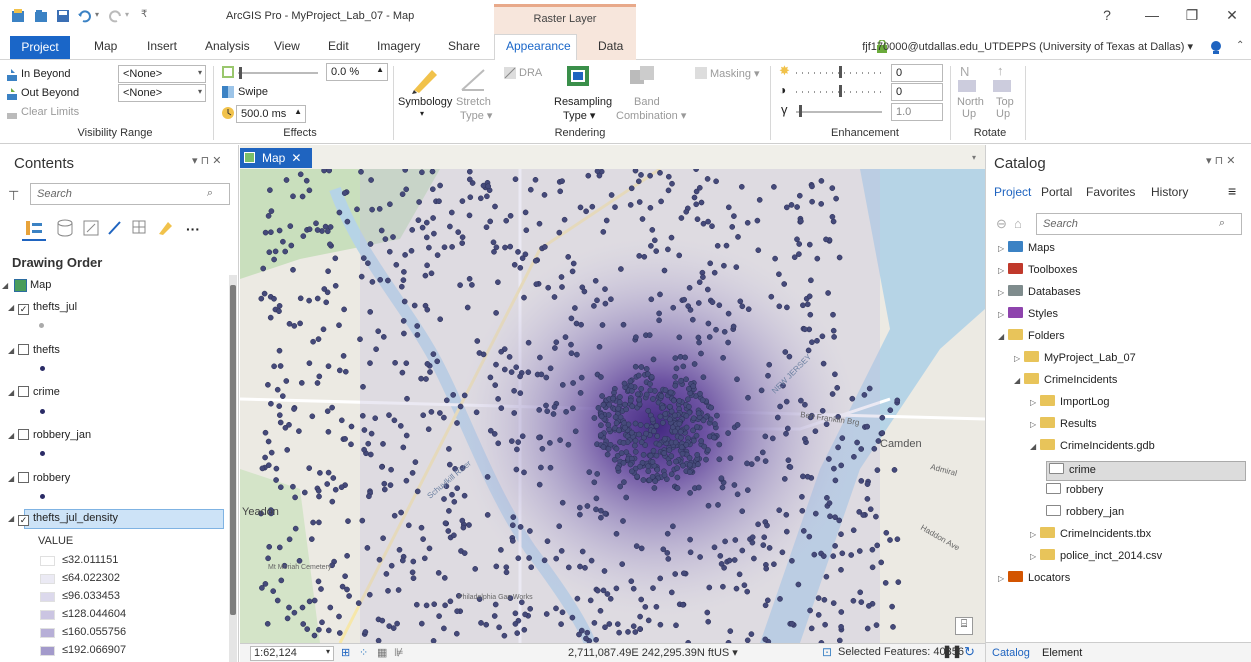 This screenshot has height=662, width=1251. What do you see at coordinates (34, 228) in the screenshot?
I see `list-by-drawing-order-icon` at bounding box center [34, 228].